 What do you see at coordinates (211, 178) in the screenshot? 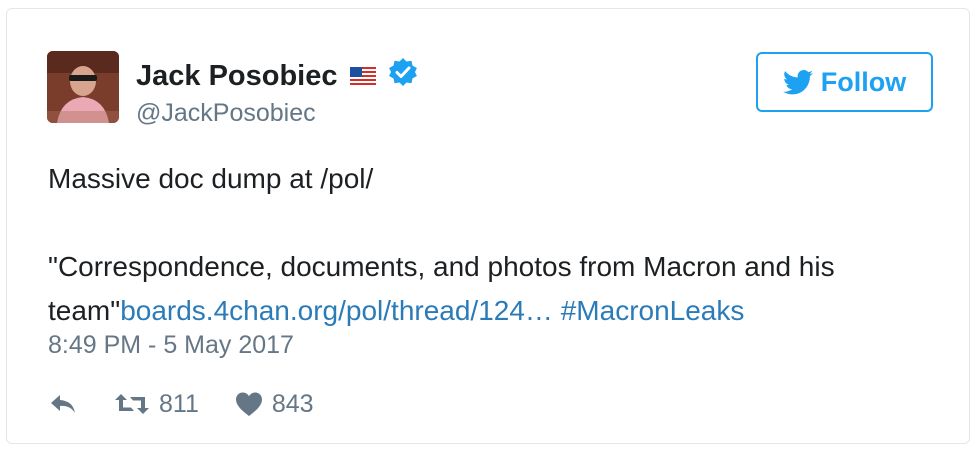
I see `tweet-line: Massive doc dump at /pol/` at bounding box center [211, 178].